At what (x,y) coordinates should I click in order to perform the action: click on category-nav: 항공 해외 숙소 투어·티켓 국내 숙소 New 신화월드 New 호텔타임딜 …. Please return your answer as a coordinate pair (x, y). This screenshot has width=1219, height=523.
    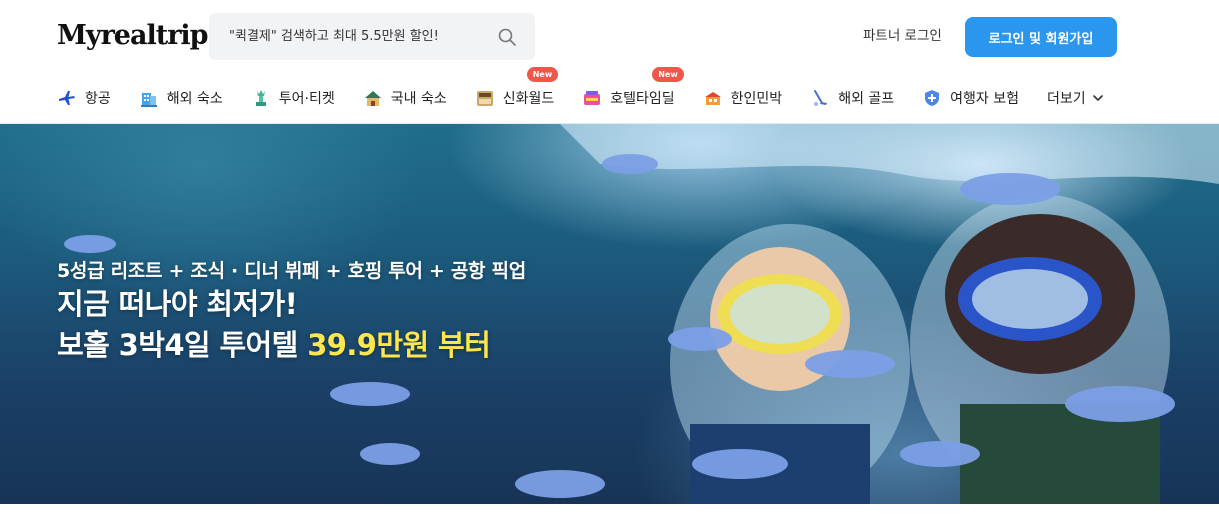
    Looking at the image, I should click on (580, 93).